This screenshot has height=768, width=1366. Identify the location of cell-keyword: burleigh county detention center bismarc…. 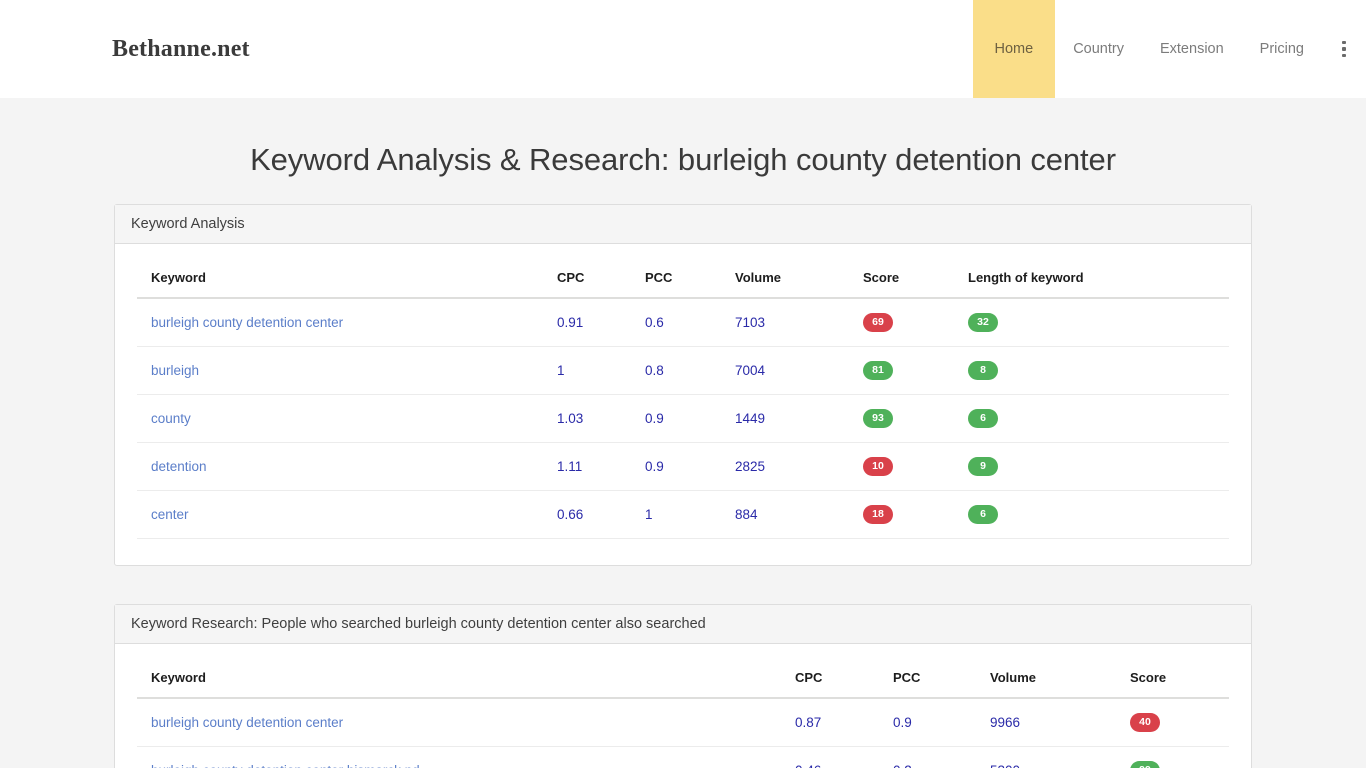
(466, 757).